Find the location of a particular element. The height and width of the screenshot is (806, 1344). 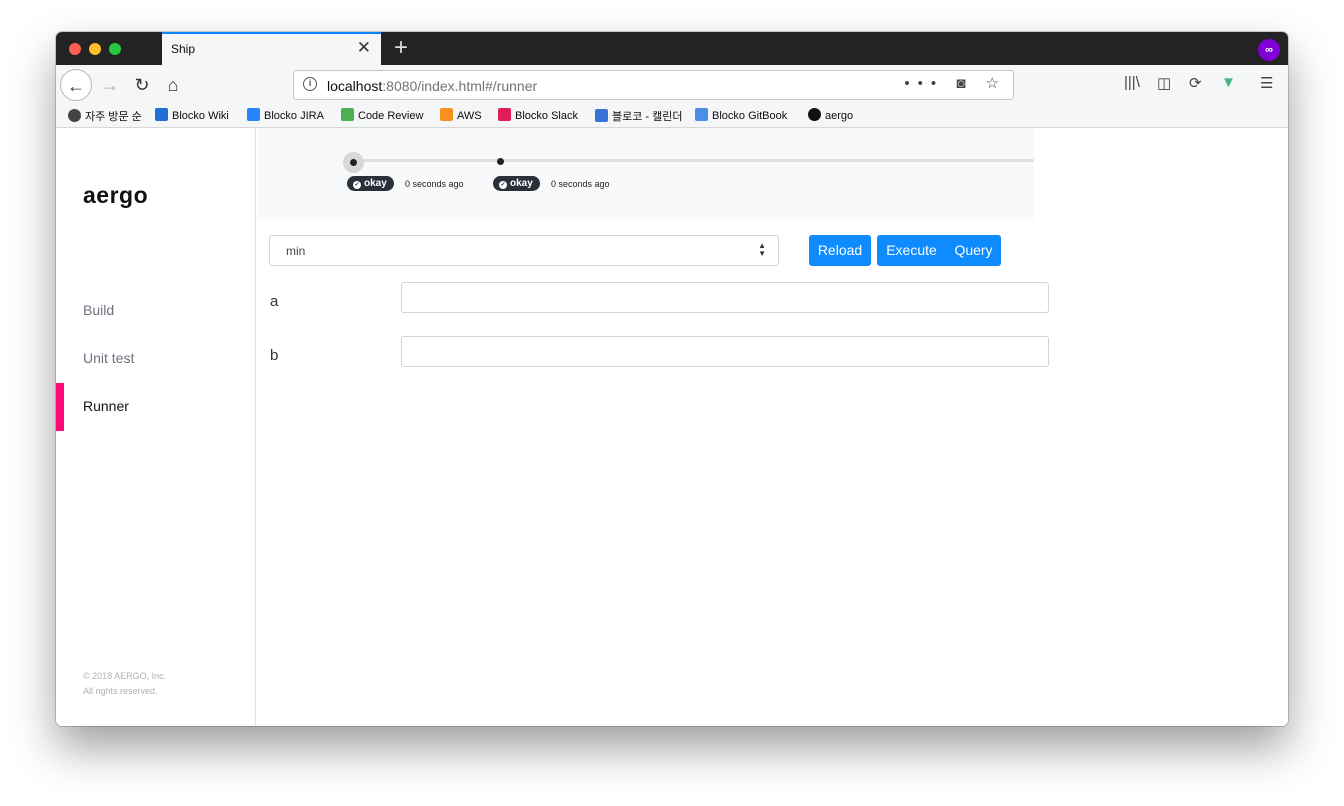

bookmark-item: aergo is located at coordinates (830, 115).